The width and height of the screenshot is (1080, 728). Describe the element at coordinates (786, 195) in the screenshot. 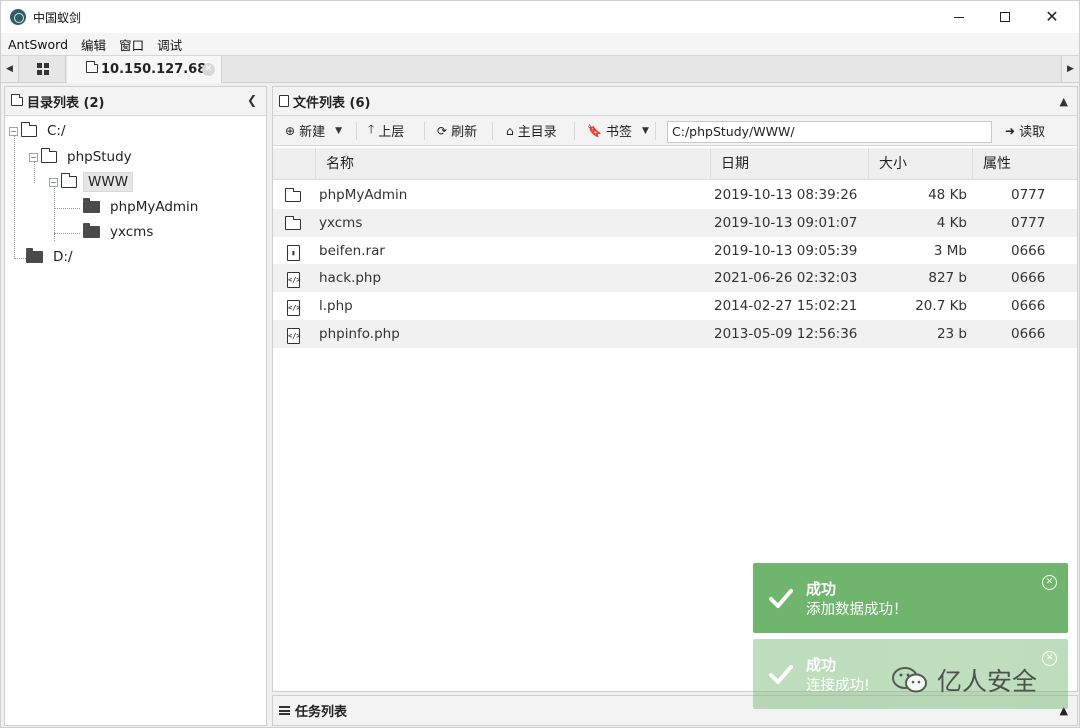

I see `file-date: 2019-10-13 08:39:26` at that location.